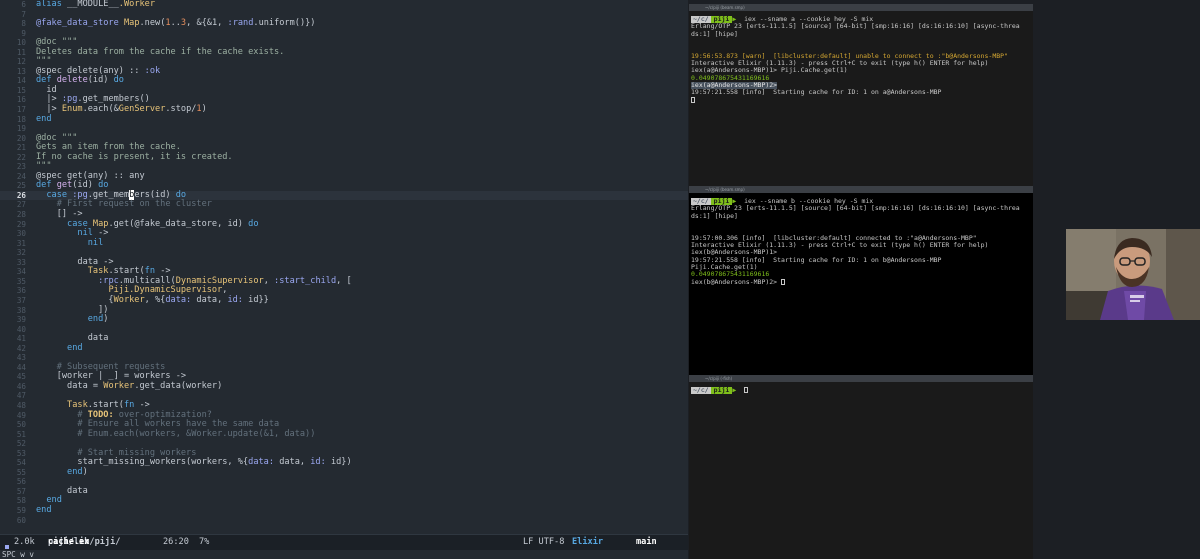 This screenshot has height=559, width=1200. What do you see at coordinates (344, 34) in the screenshot?
I see `code-line: 9` at bounding box center [344, 34].